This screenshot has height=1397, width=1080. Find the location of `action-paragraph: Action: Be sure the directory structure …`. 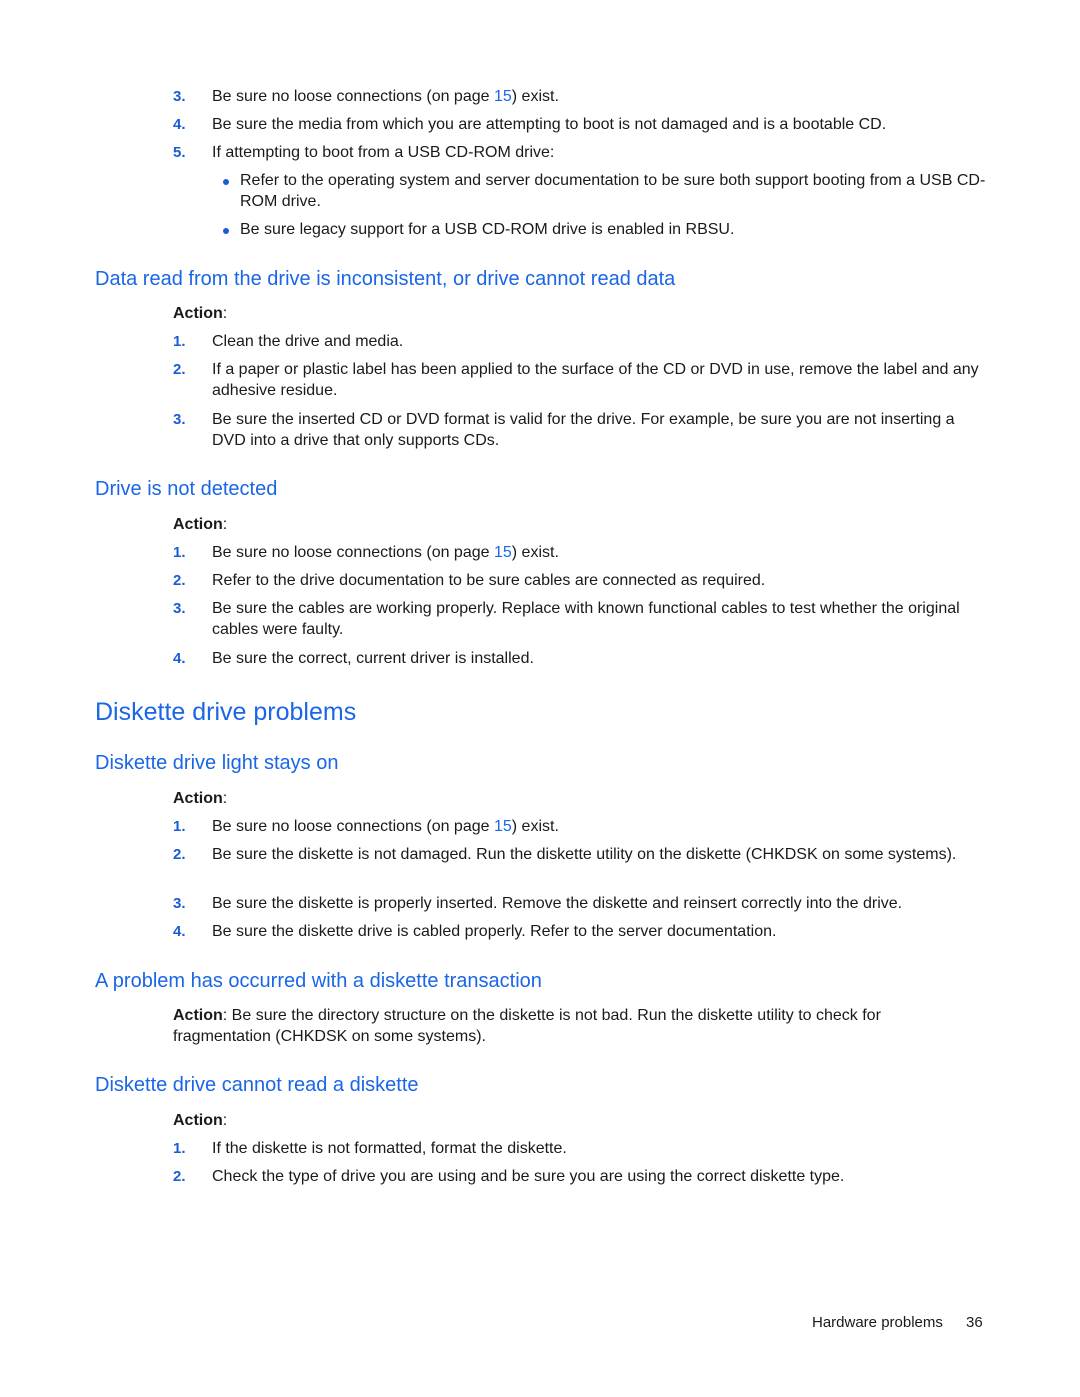

action-paragraph: Action: Be sure the directory structure … is located at coordinates (568, 1026).